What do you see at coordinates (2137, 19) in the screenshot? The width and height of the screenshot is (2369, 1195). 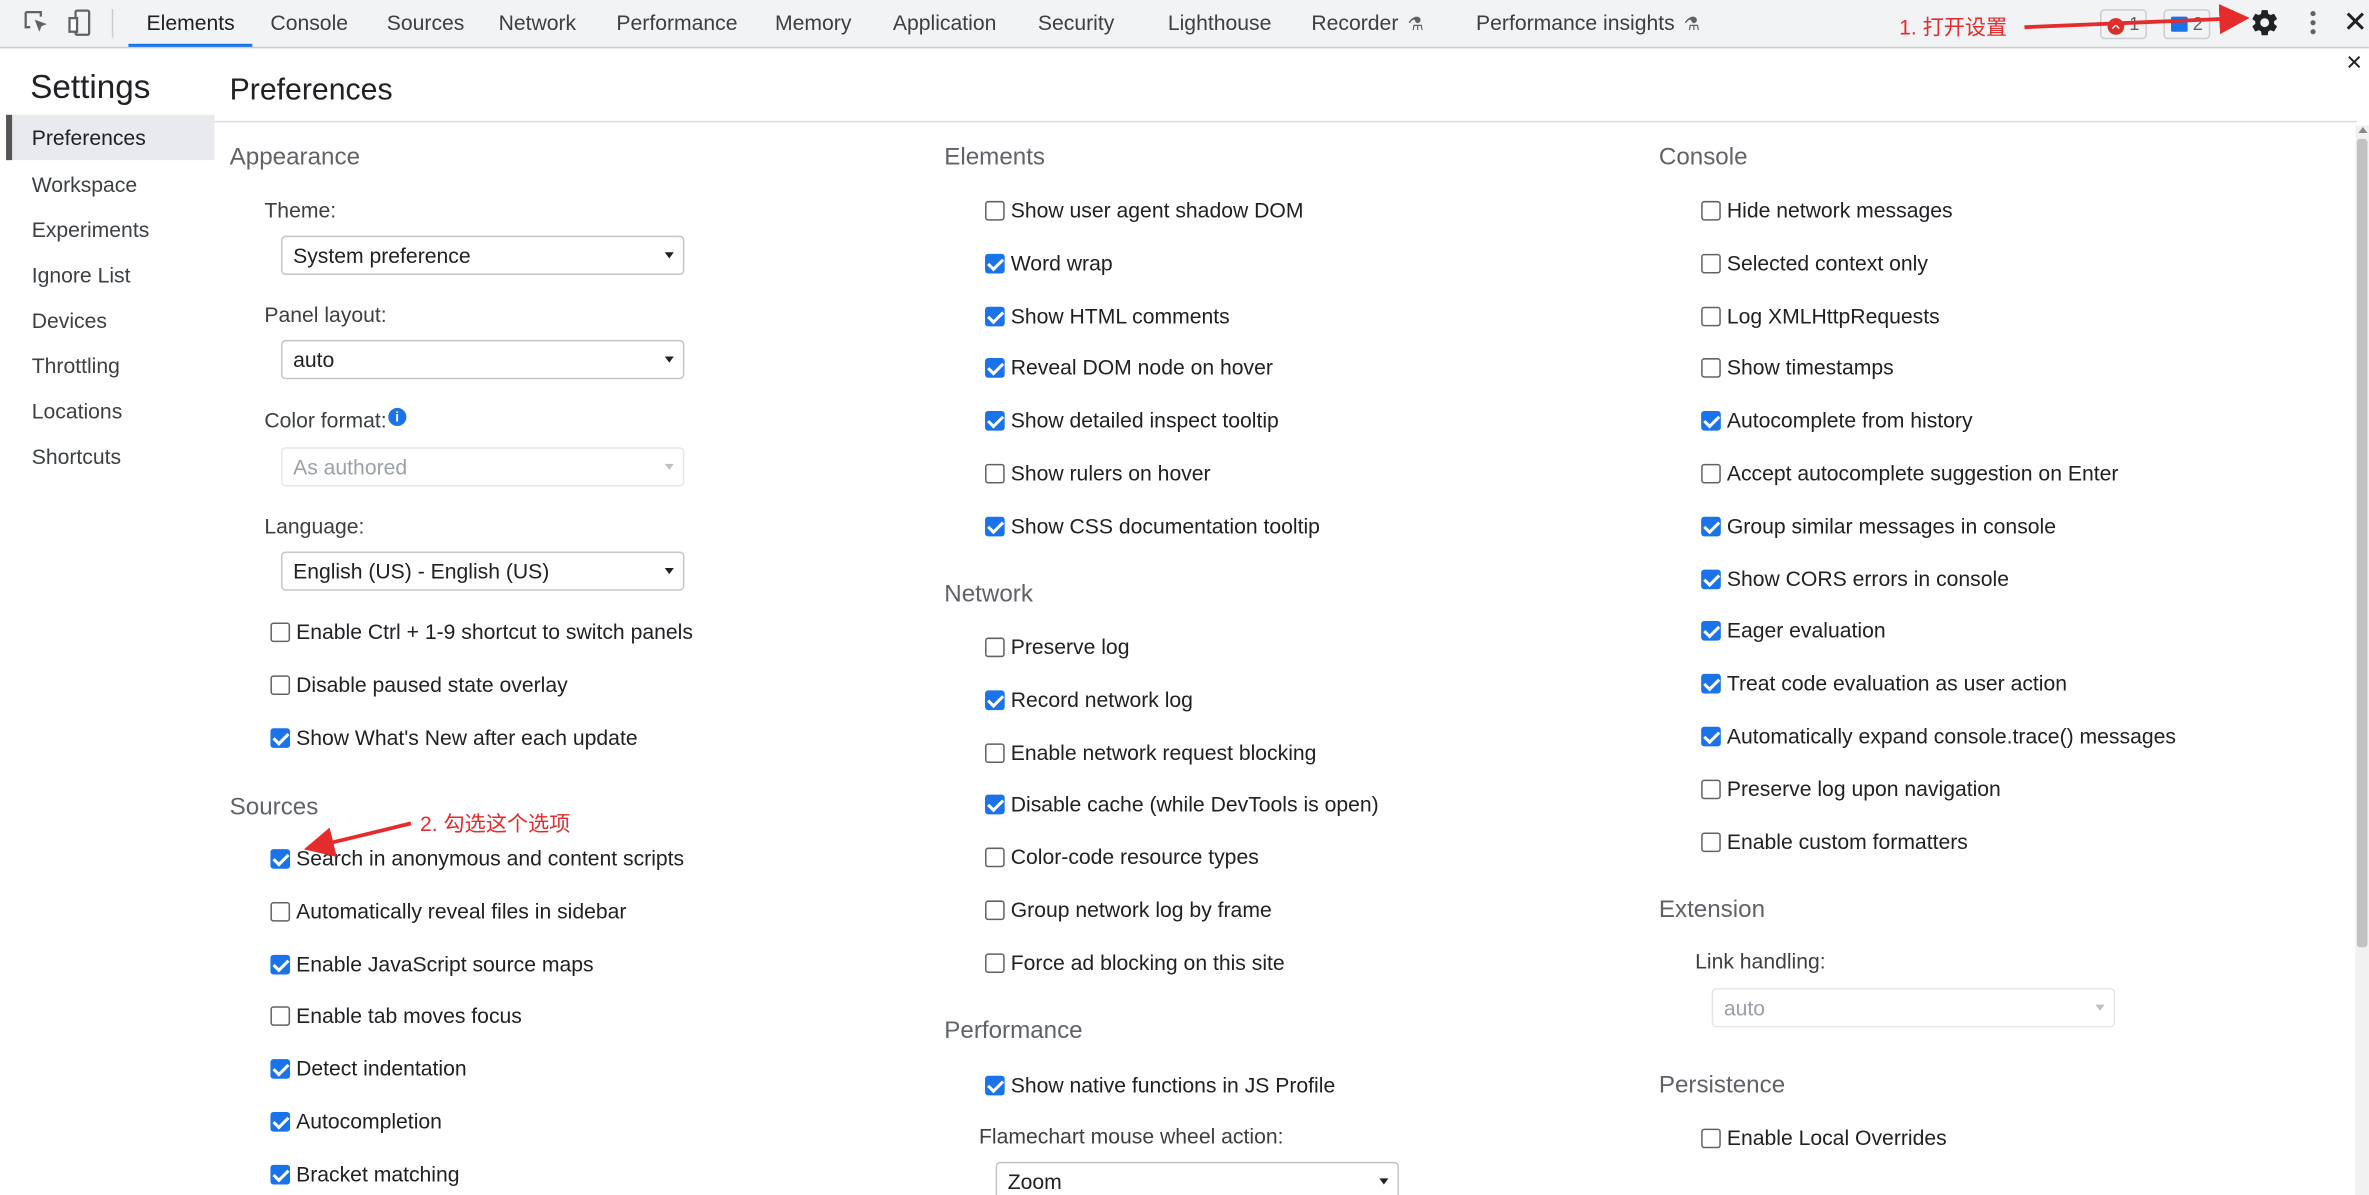 I see `arrow-to-settings` at bounding box center [2137, 19].